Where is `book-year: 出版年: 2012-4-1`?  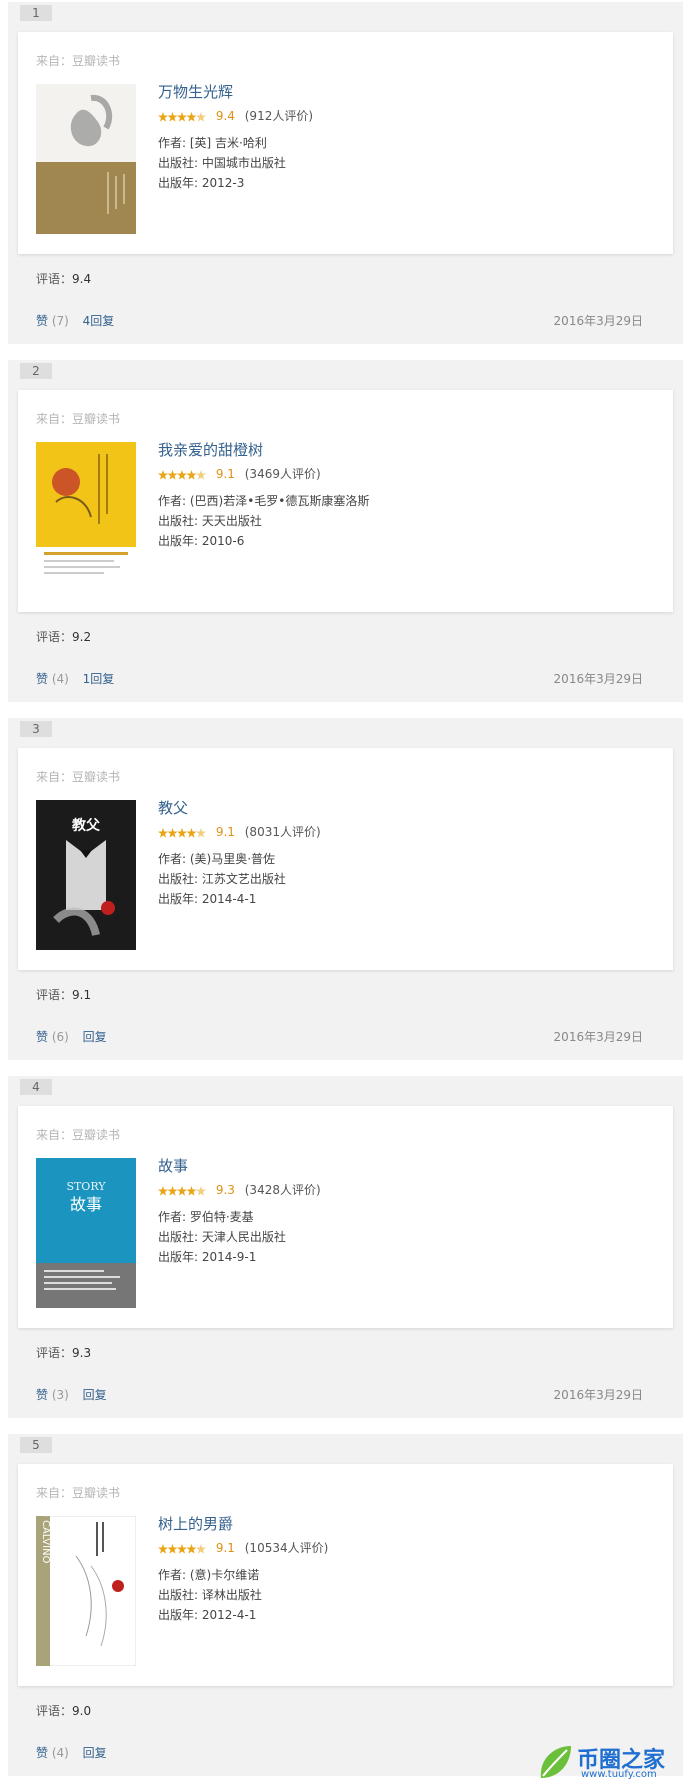 book-year: 出版年: 2012-4-1 is located at coordinates (207, 1614).